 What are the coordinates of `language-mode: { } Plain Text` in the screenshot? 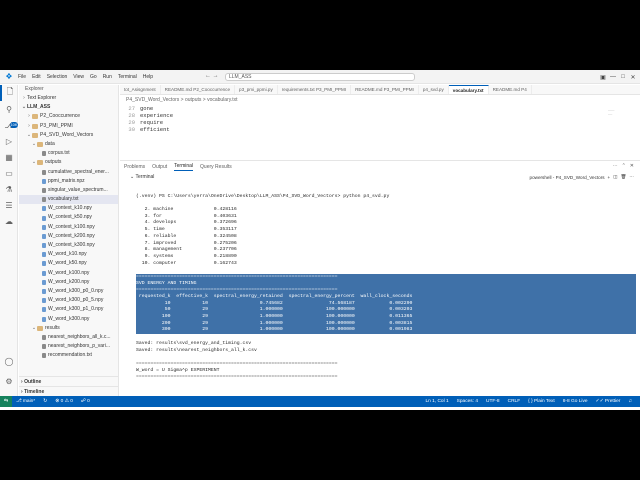 It's located at (541, 401).